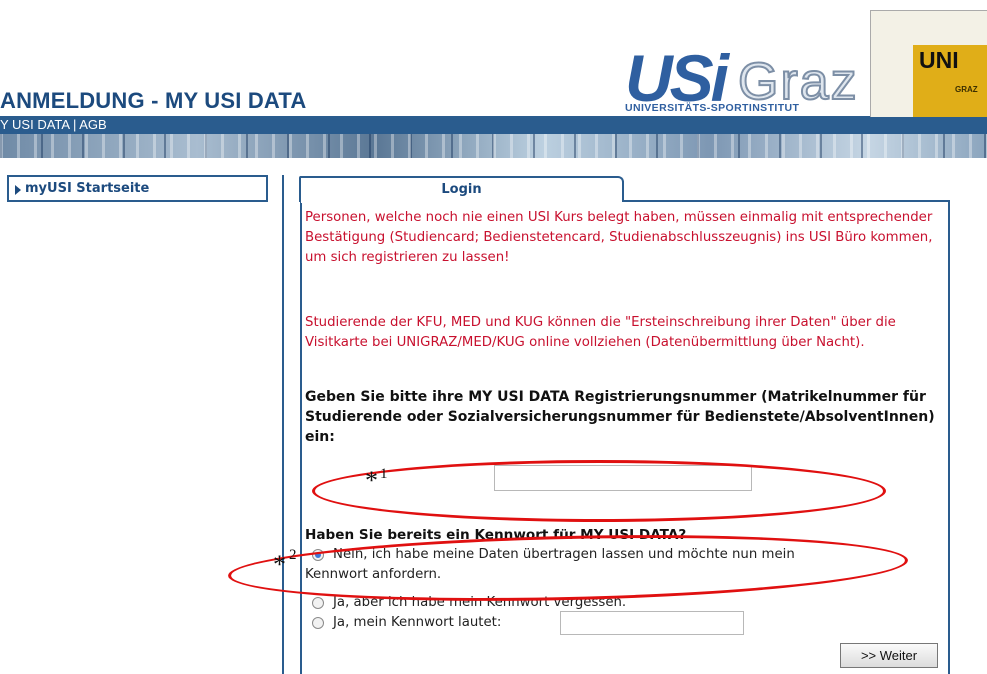  Describe the element at coordinates (939, 60) in the screenshot. I see `uni-logo-text: UNI` at that location.